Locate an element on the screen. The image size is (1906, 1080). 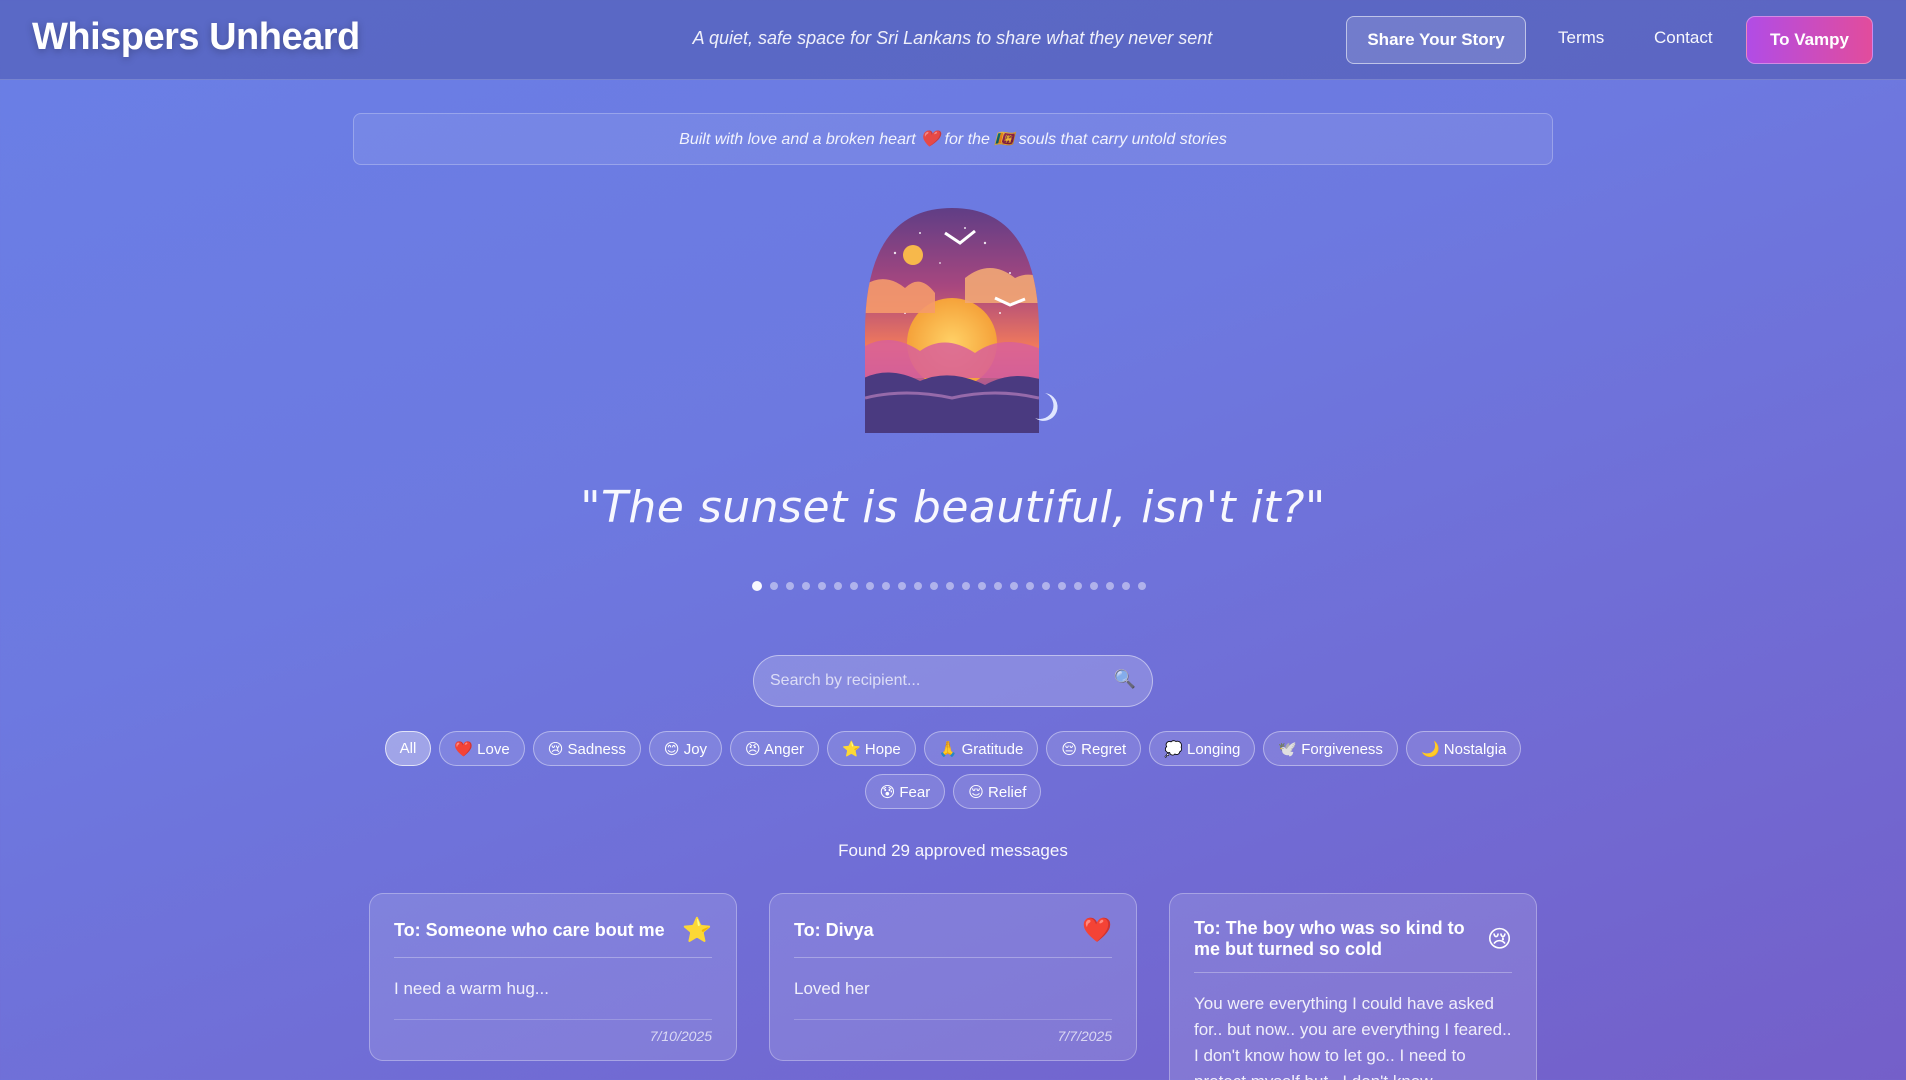
card-date: 7/10/2025 is located at coordinates (553, 1031).